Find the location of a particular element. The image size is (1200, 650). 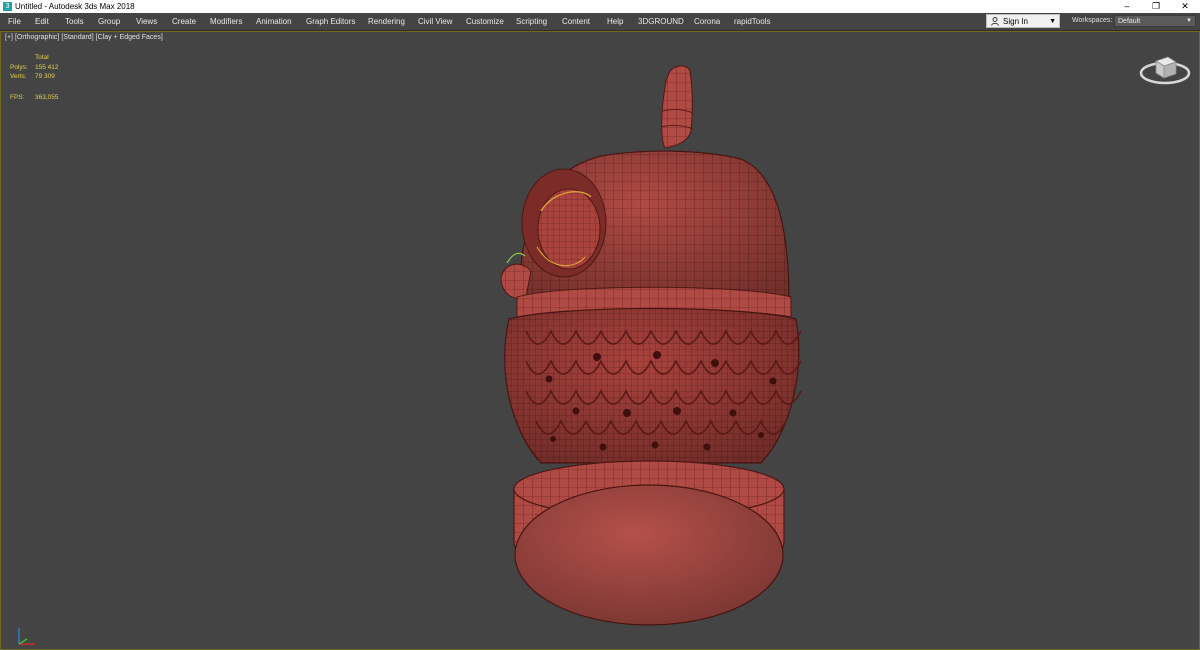

window-title: Untitled - Autodesk 3ds Max 2018 is located at coordinates (75, 6).